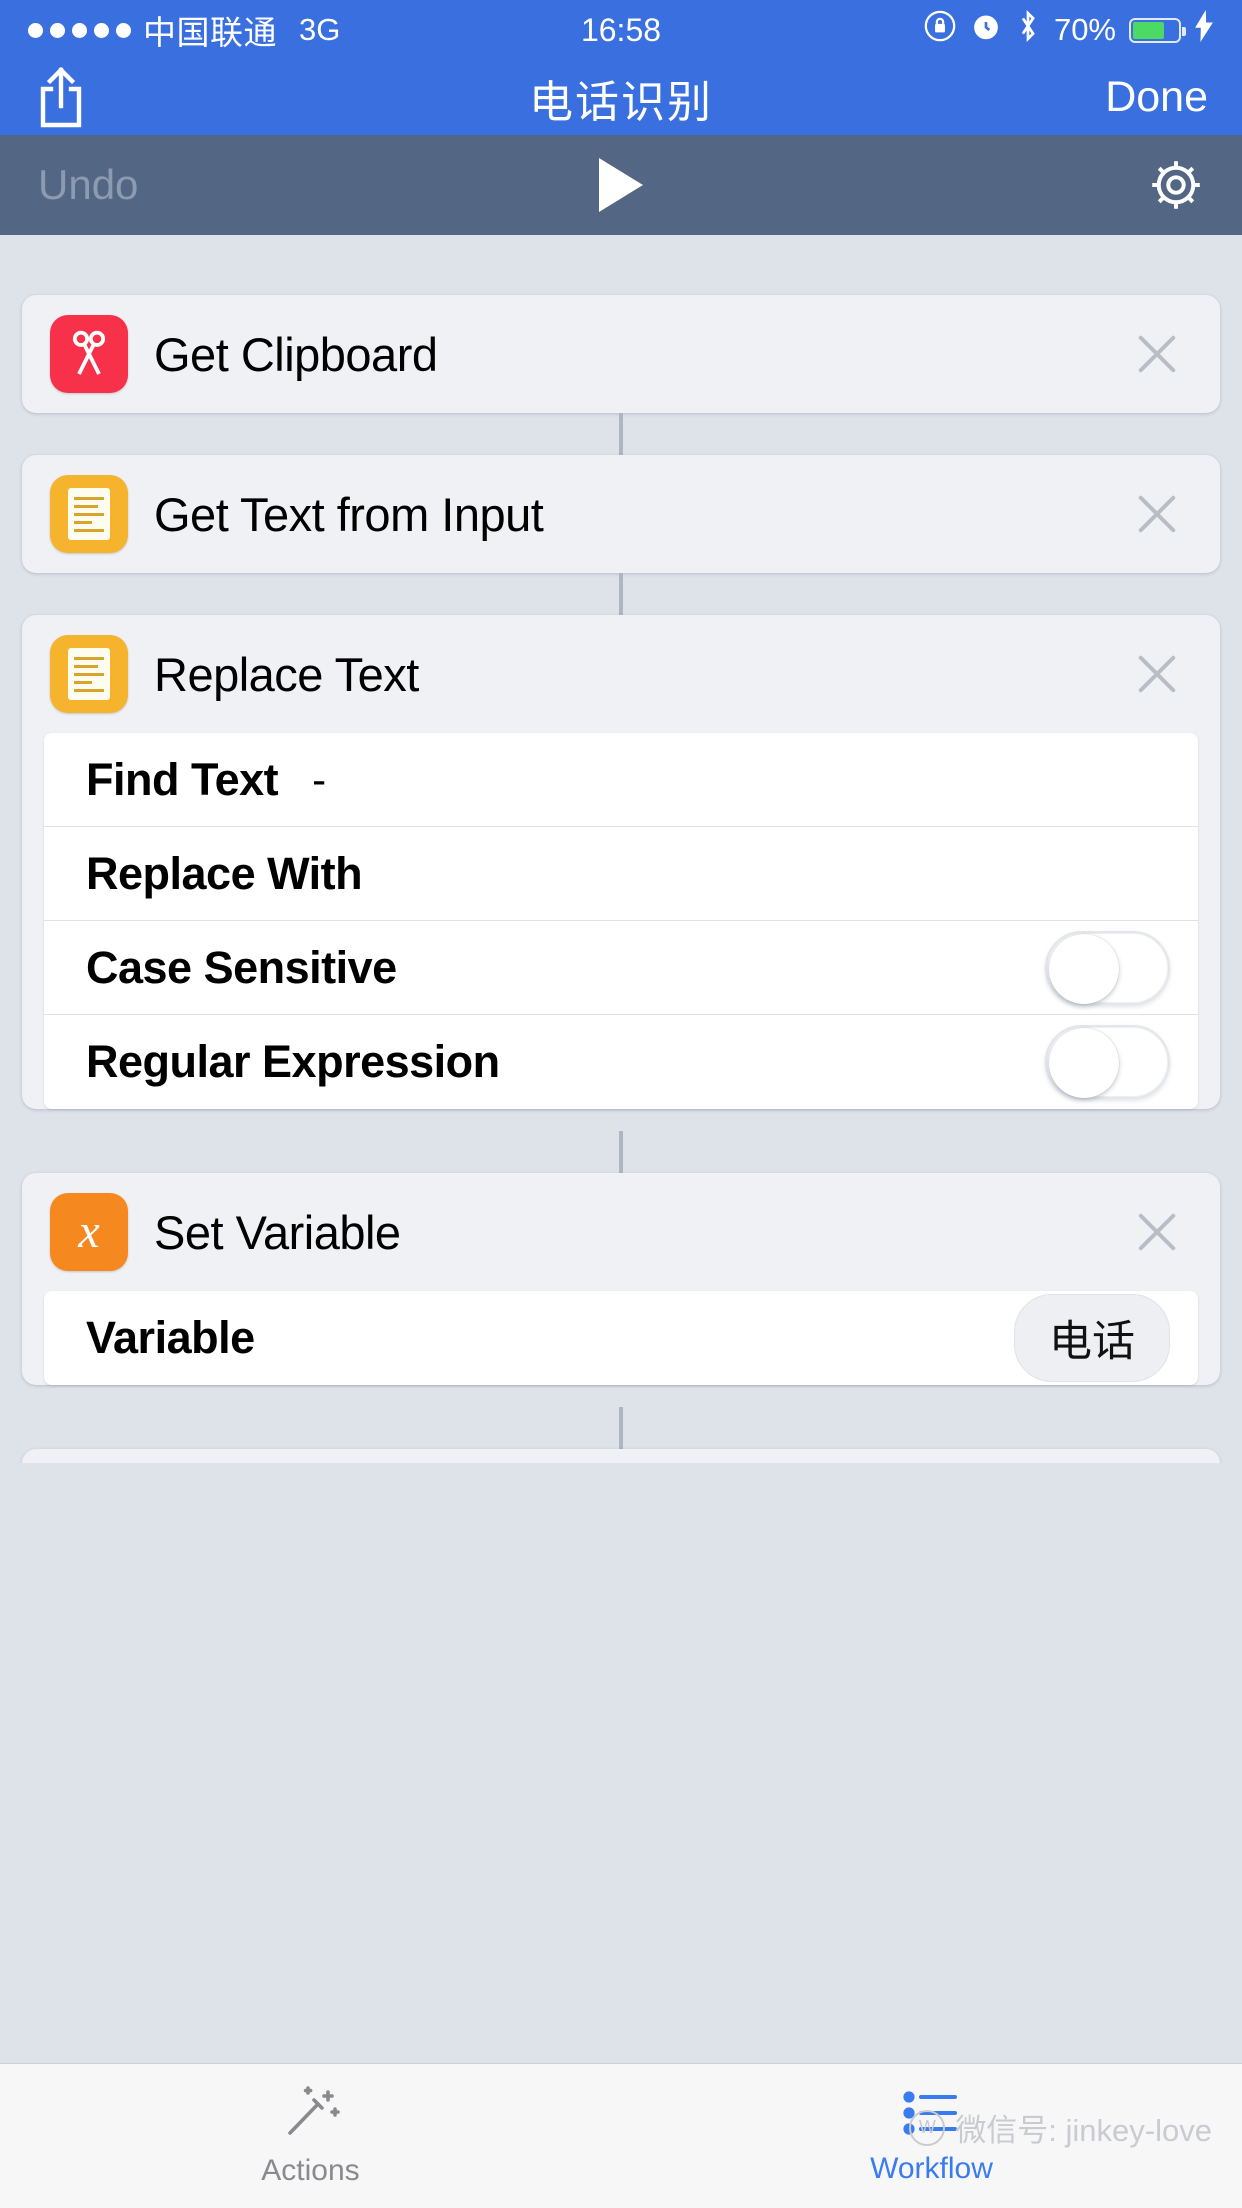 The height and width of the screenshot is (2208, 1242). I want to click on param-row-replace-with: Replace With, so click(621, 874).